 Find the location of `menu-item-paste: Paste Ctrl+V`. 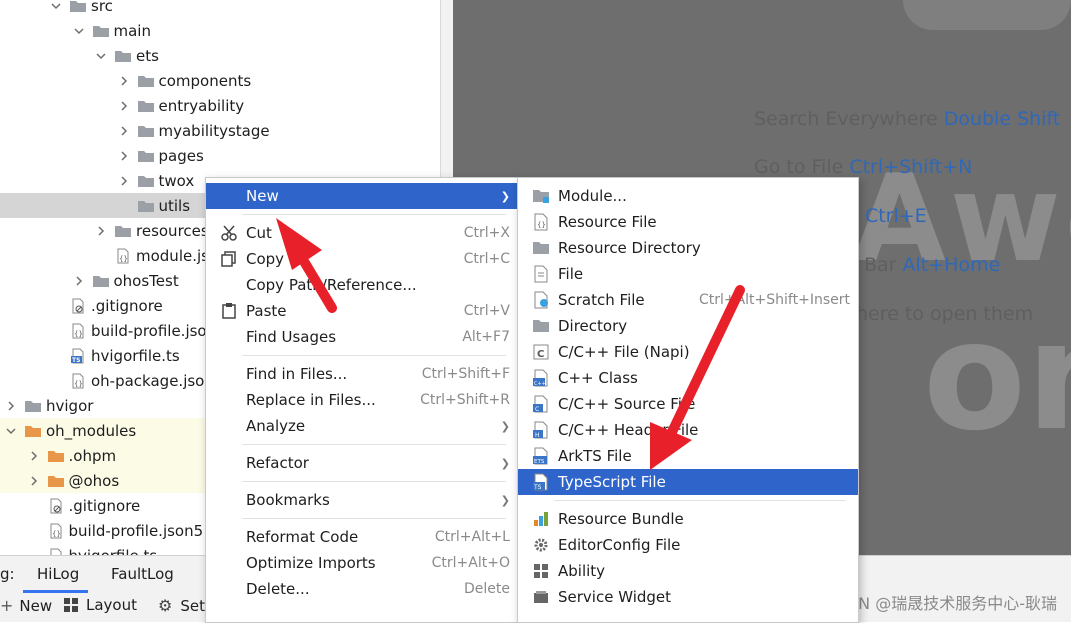

menu-item-paste: Paste Ctrl+V is located at coordinates (362, 311).